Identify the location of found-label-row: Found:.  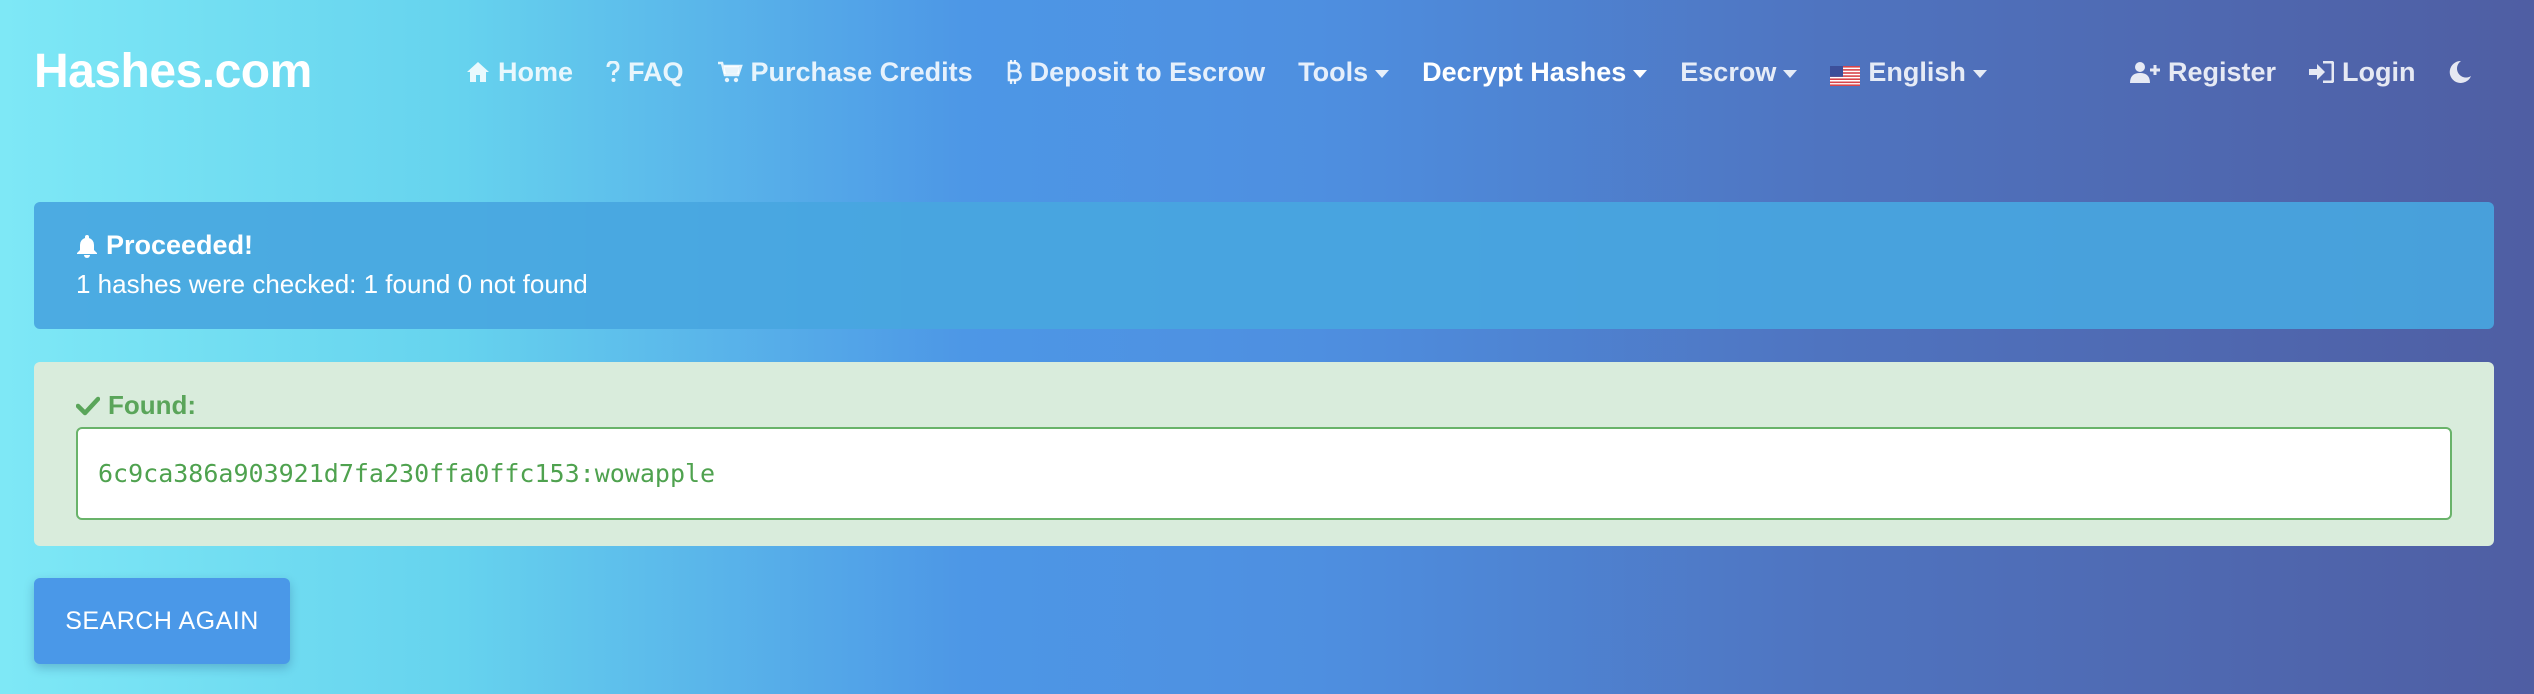
(1264, 405).